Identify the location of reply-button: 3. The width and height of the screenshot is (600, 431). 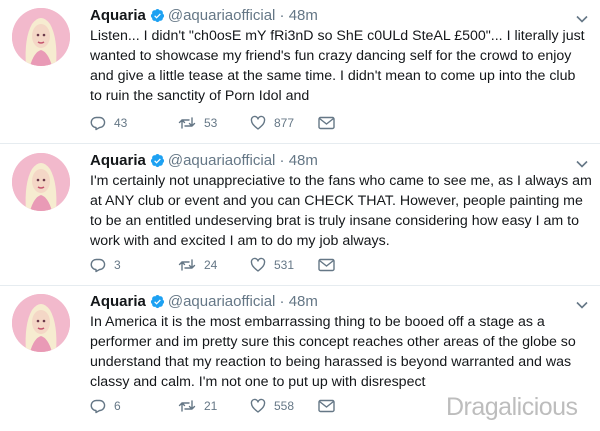
(105, 265).